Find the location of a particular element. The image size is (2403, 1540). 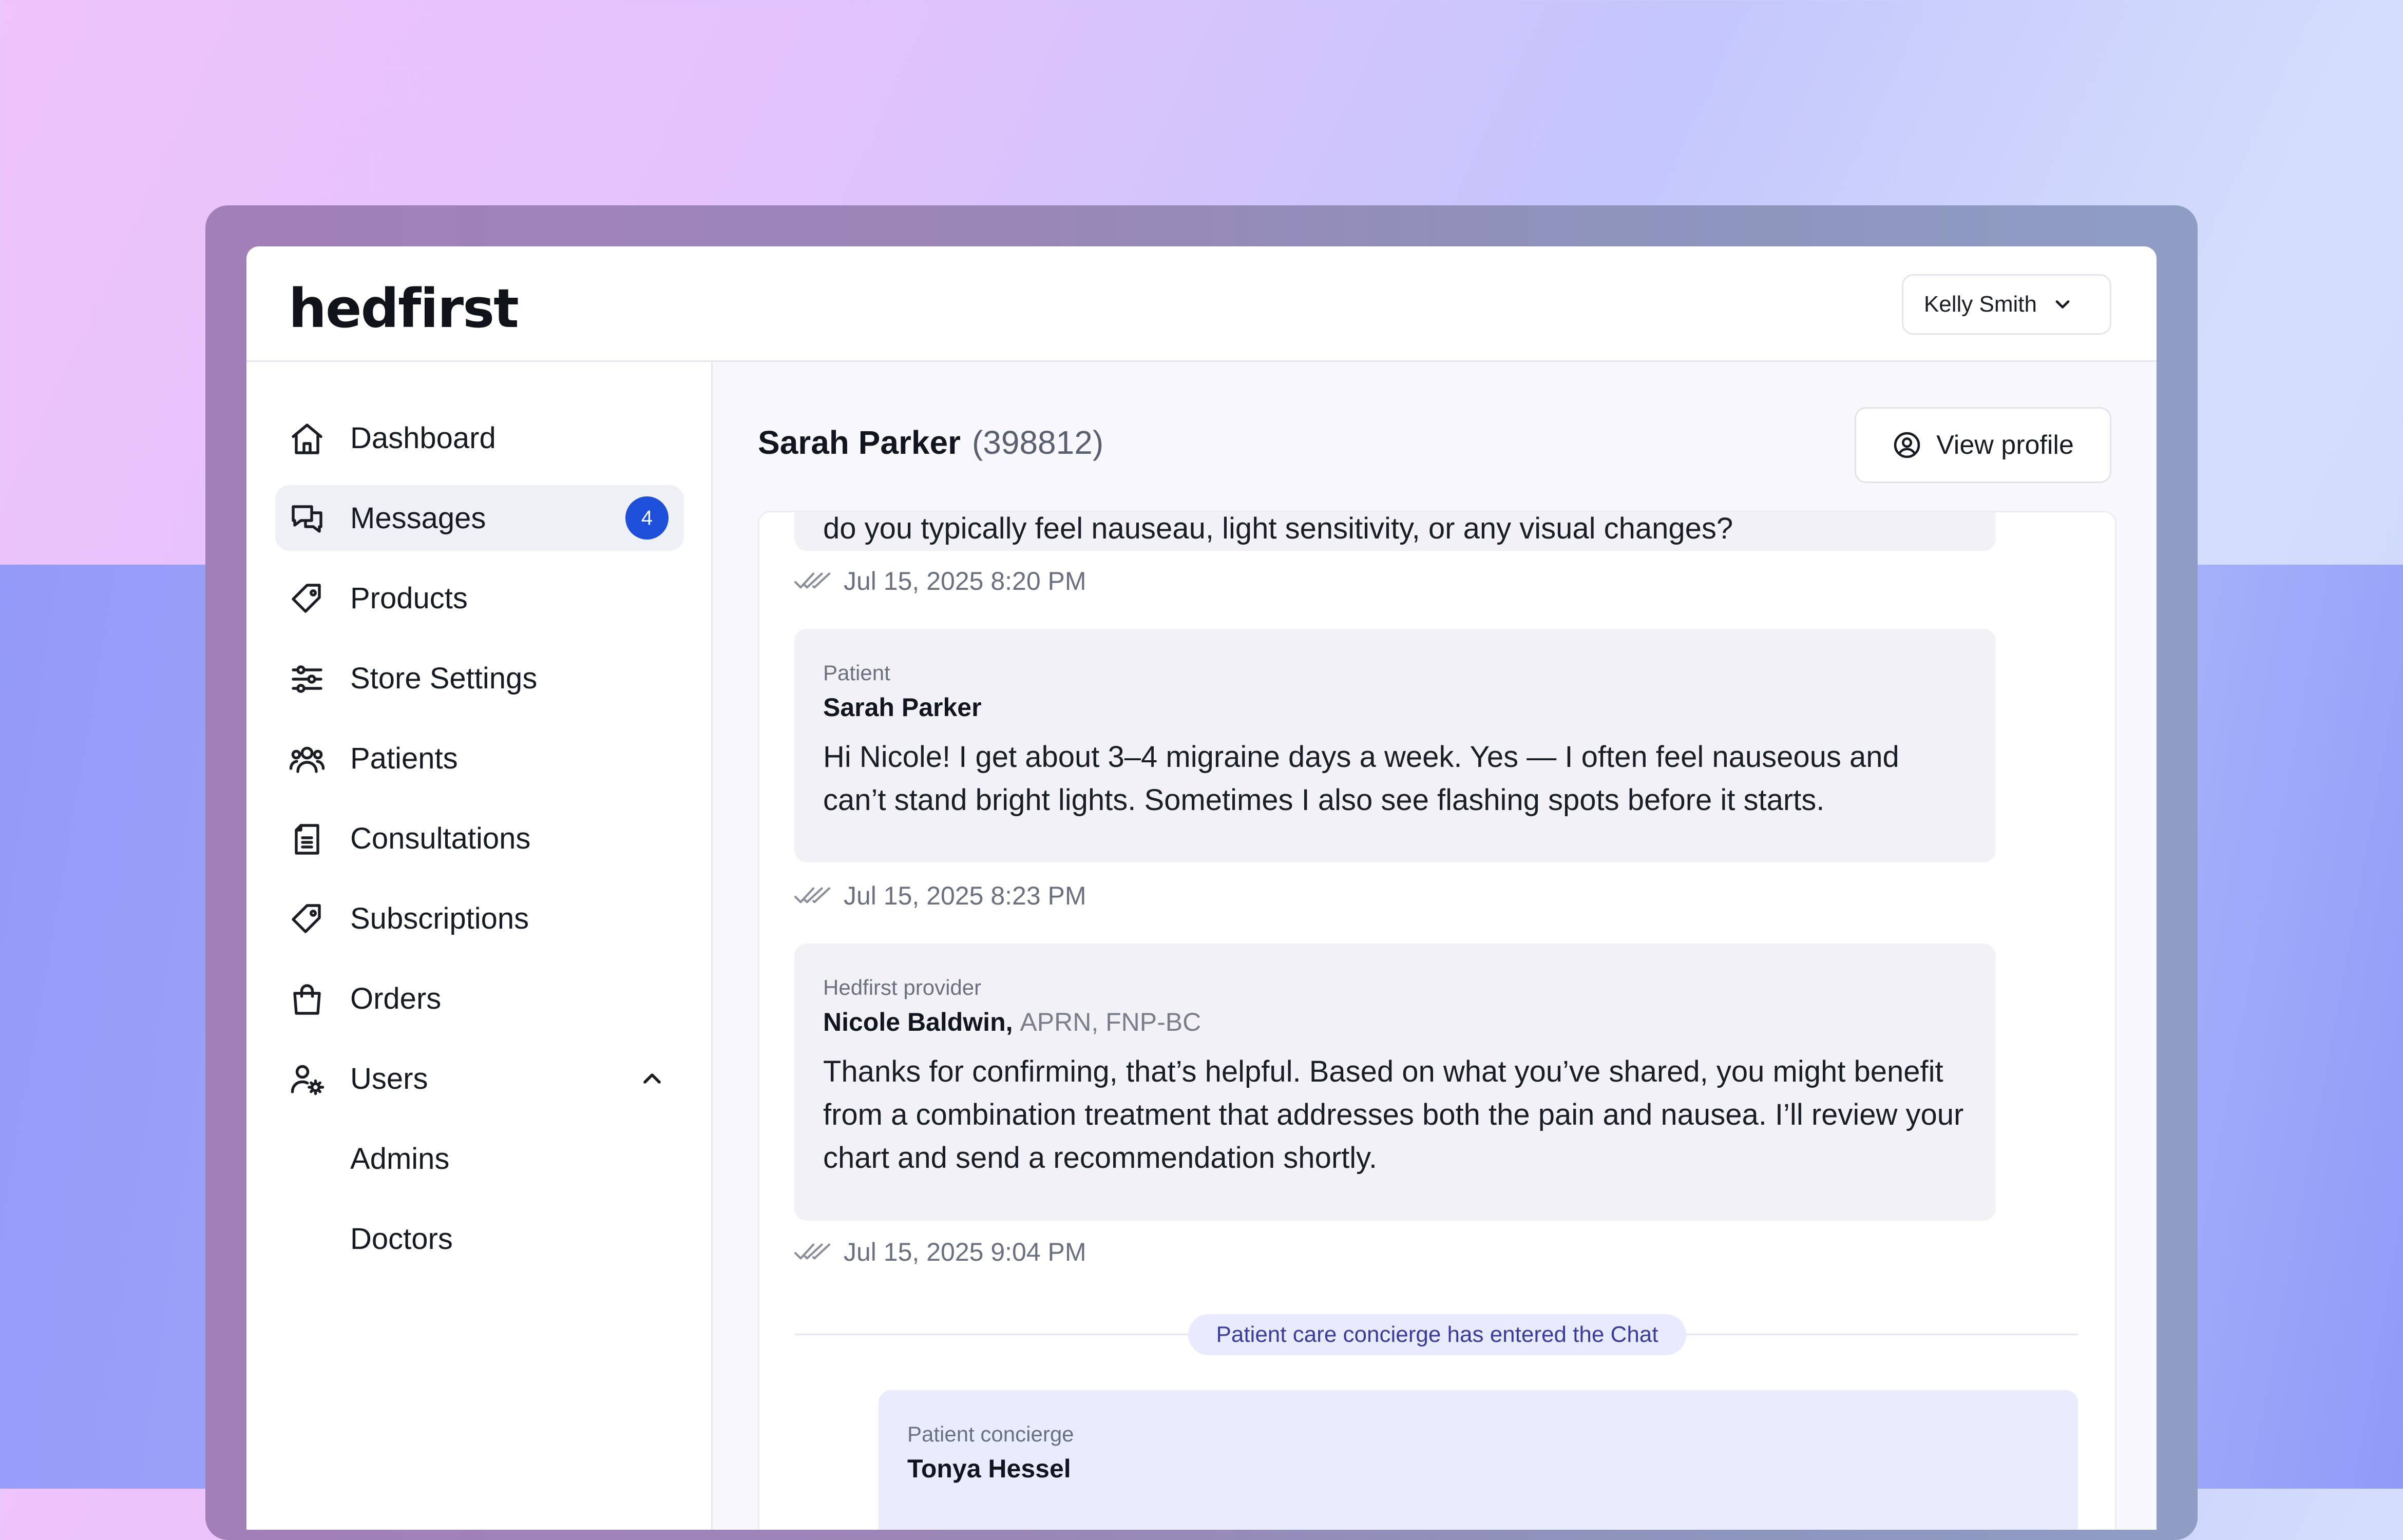

users-icon is located at coordinates (307, 759).